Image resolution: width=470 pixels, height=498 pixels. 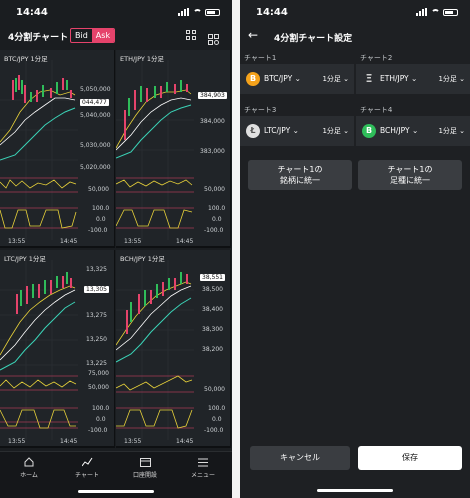 I want to click on bottom-tab-bar: ホーム チャート 口座開設 メニュー, so click(x=116, y=474).